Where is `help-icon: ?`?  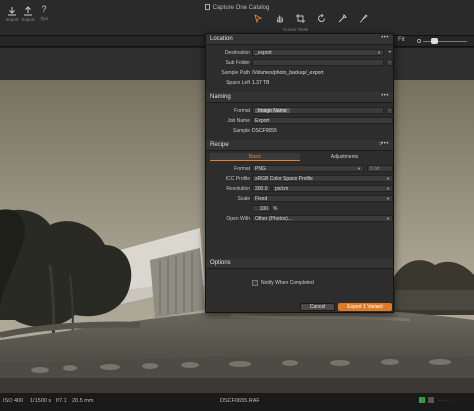 help-icon: ? is located at coordinates (44, 9).